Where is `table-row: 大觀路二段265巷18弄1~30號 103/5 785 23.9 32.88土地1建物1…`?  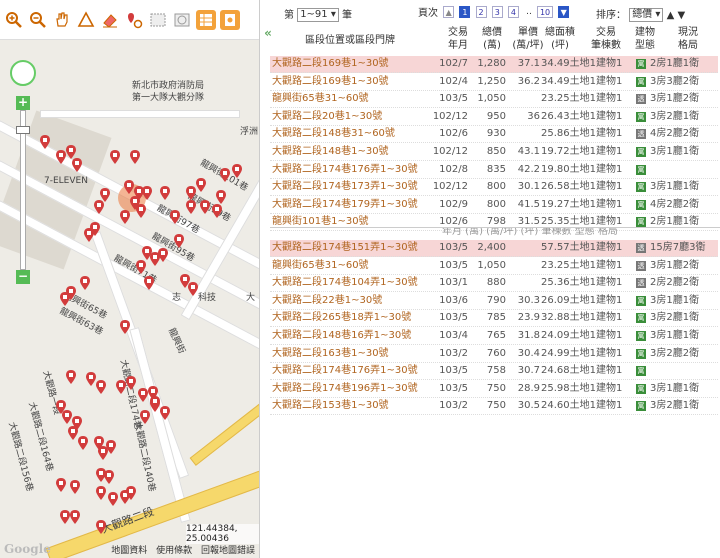 table-row: 大觀路二段265巷18弄1~30號 103/5 785 23.9 32.88土地1建物1… is located at coordinates (494, 319).